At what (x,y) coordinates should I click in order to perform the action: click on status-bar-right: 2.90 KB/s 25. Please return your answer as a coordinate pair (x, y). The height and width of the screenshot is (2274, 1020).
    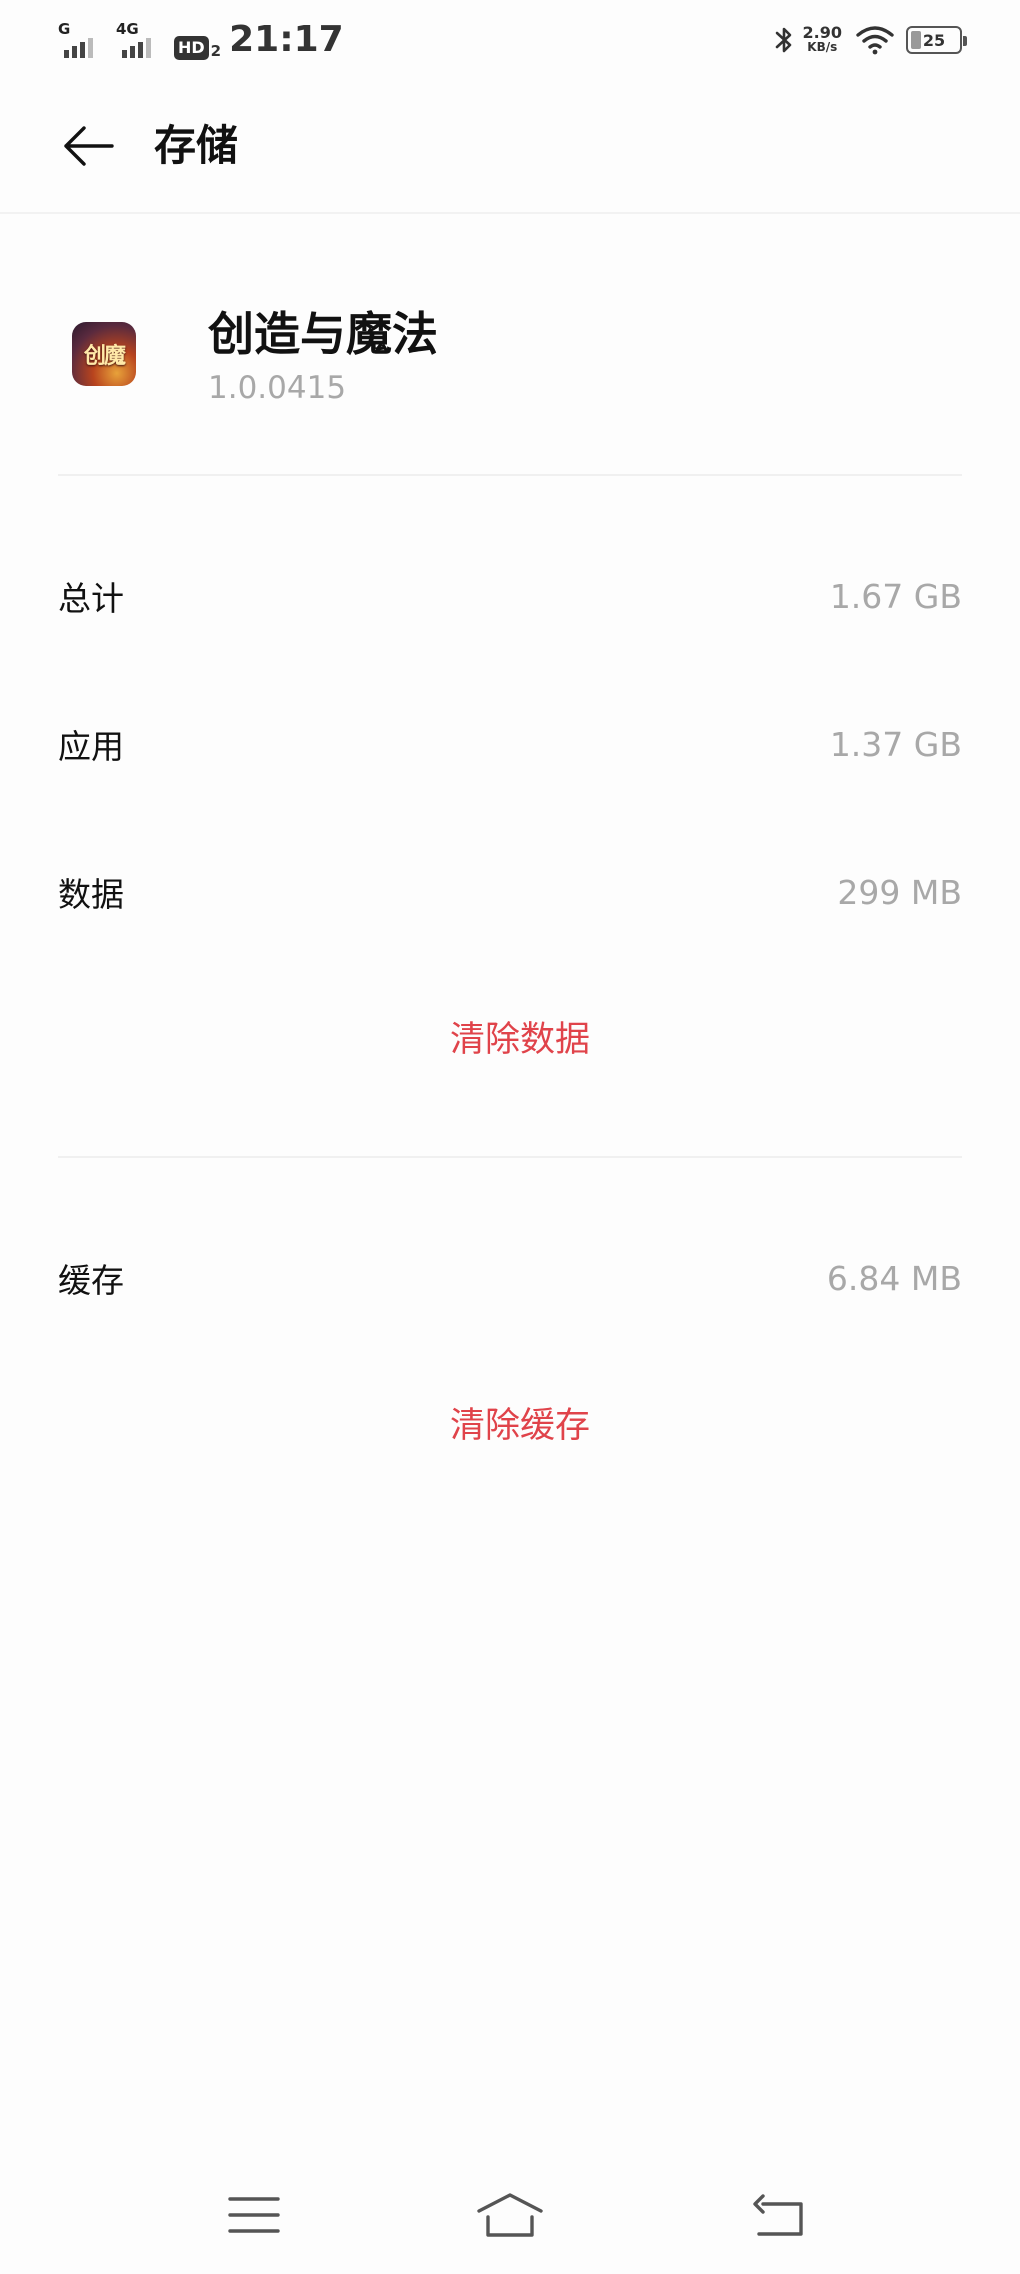
    Looking at the image, I should click on (870, 40).